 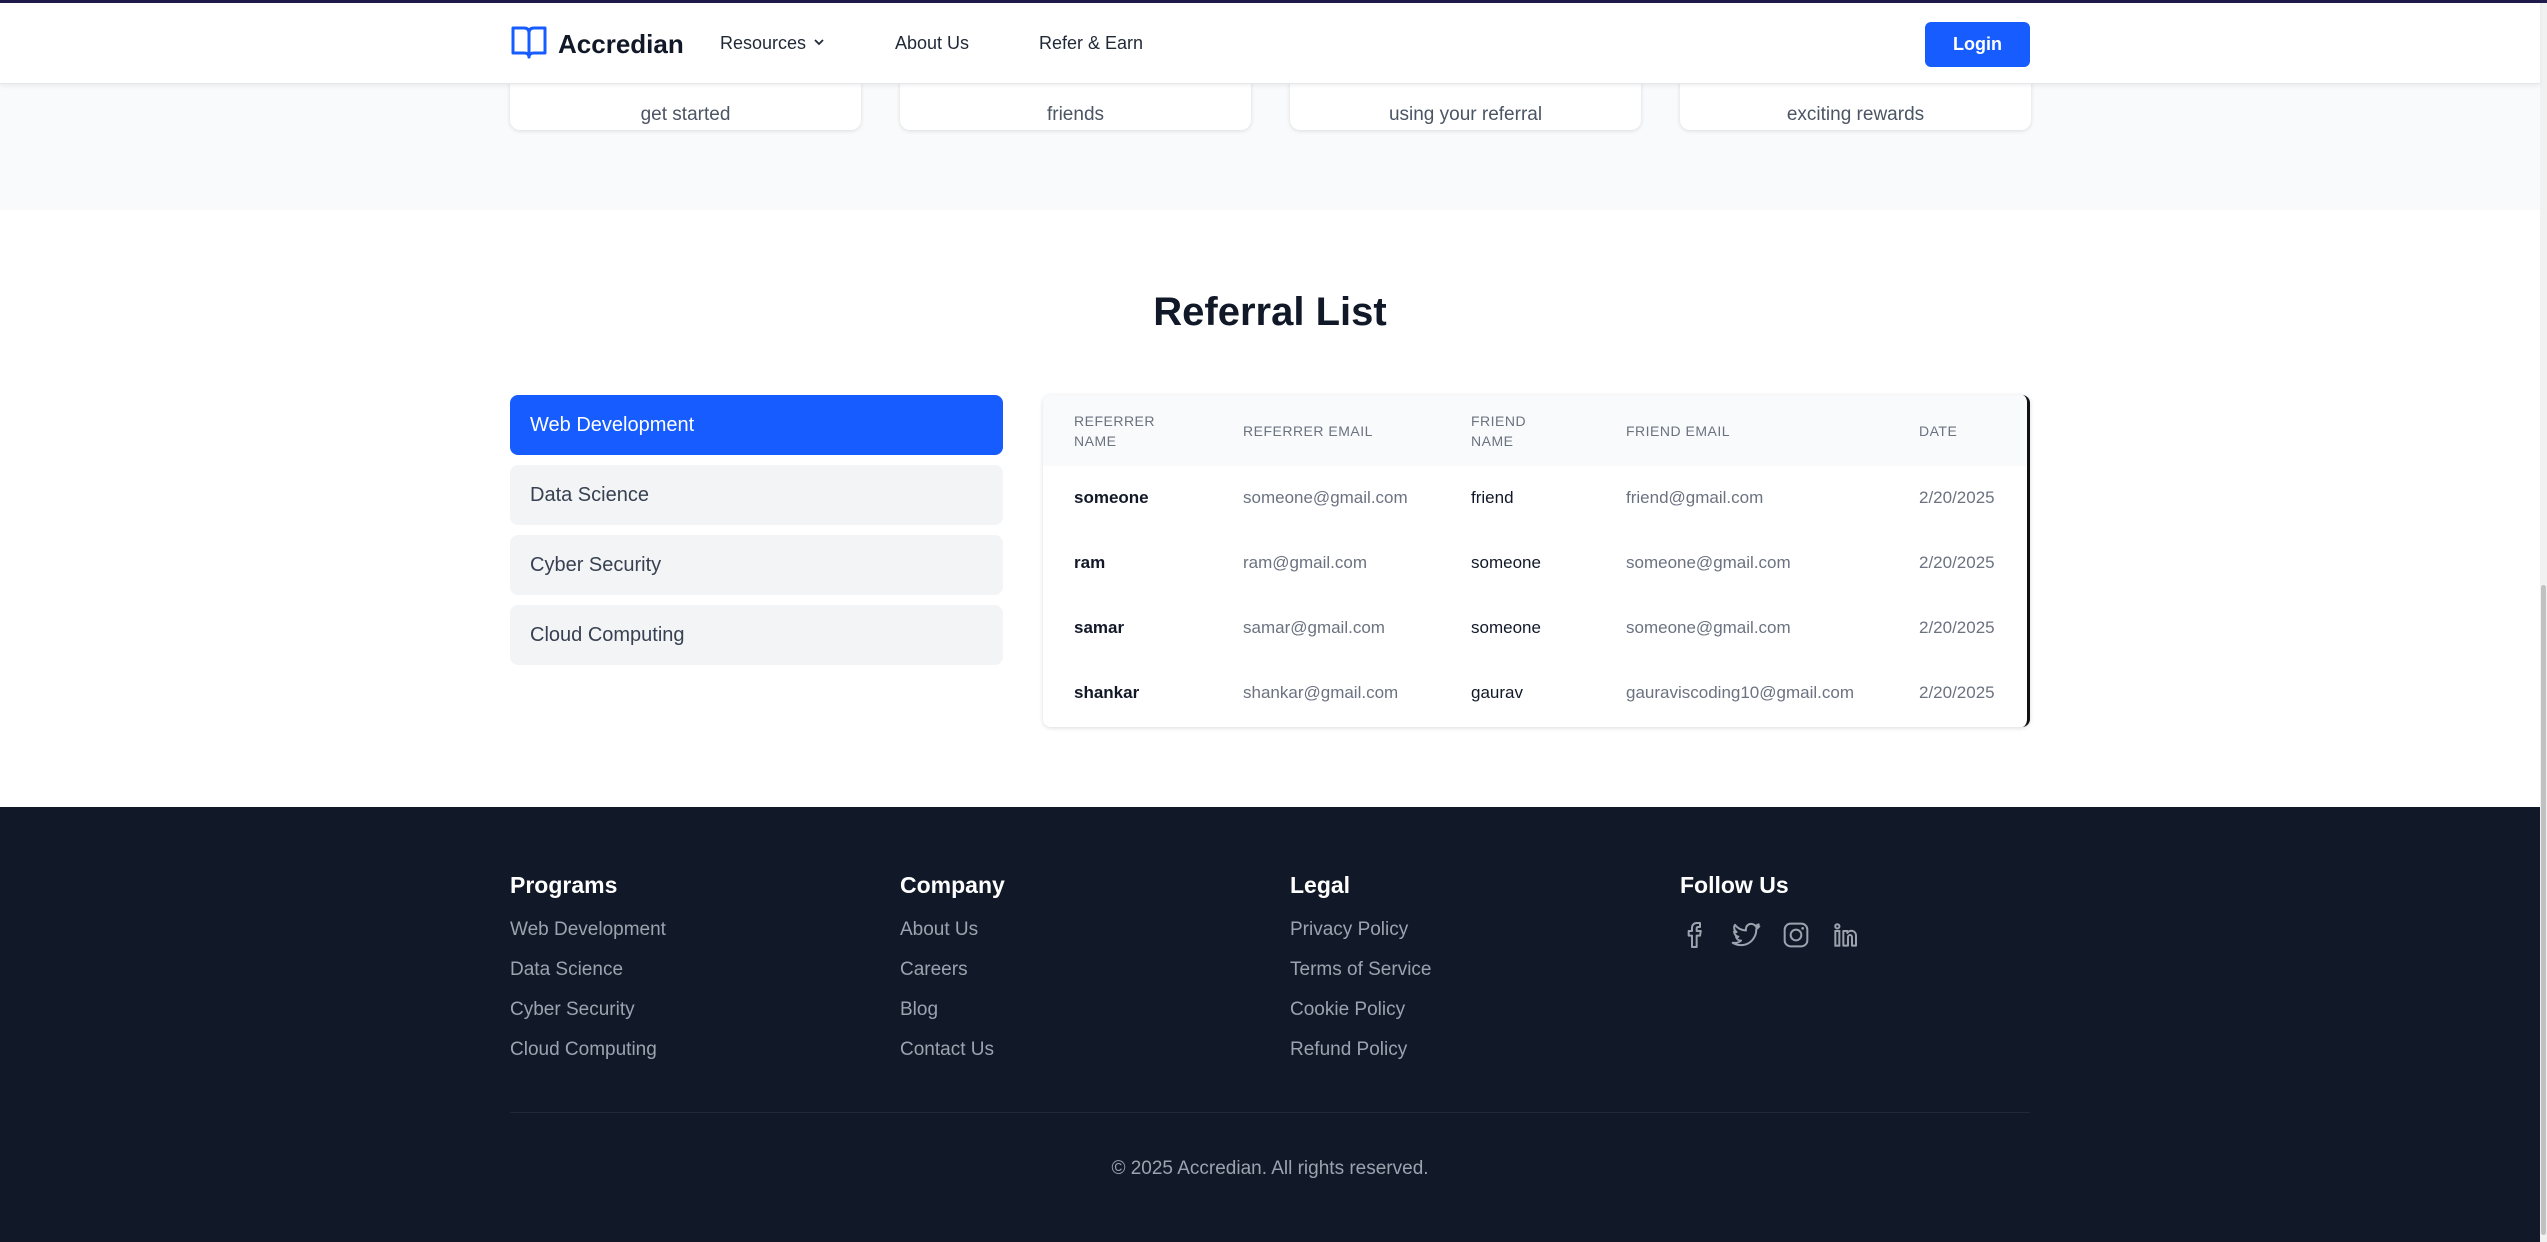 What do you see at coordinates (1360, 979) in the screenshot?
I see `footer-link-terms-of-service: Terms of Service` at bounding box center [1360, 979].